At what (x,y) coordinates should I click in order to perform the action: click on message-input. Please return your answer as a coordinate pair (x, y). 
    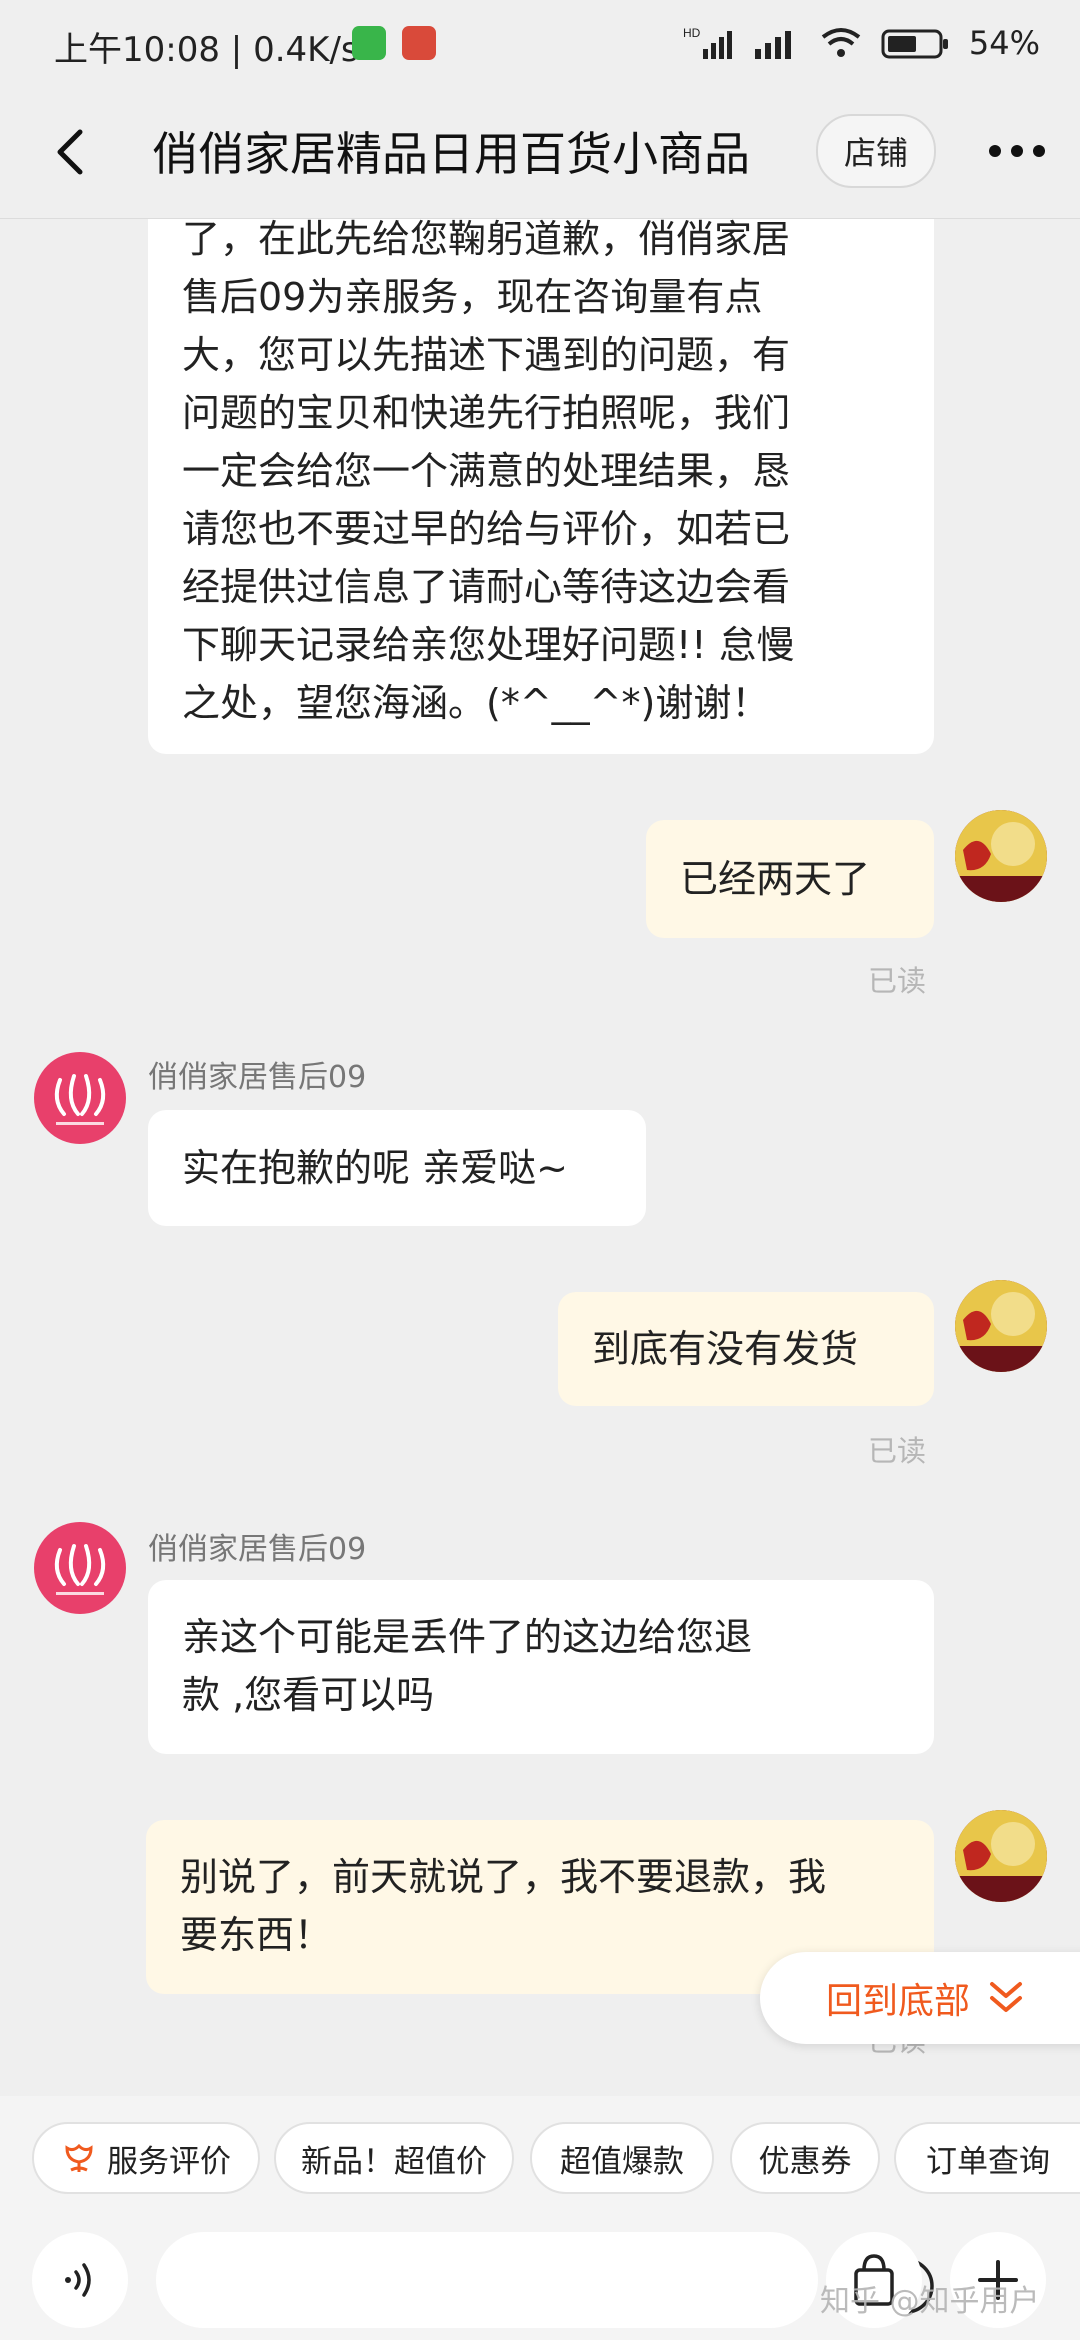
    Looking at the image, I should click on (545, 2280).